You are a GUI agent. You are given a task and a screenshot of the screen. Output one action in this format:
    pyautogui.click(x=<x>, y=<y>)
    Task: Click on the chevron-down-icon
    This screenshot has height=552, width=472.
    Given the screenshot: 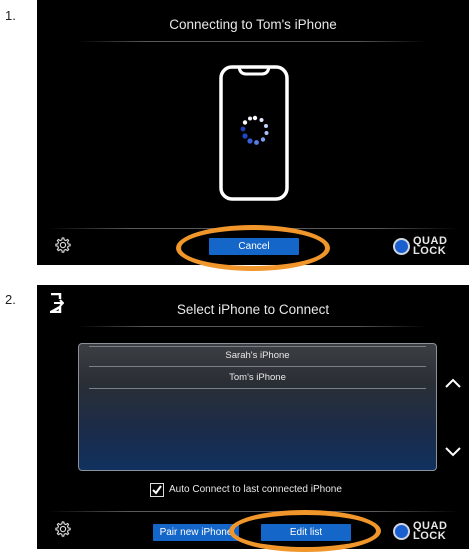 What is the action you would take?
    pyautogui.click(x=453, y=452)
    